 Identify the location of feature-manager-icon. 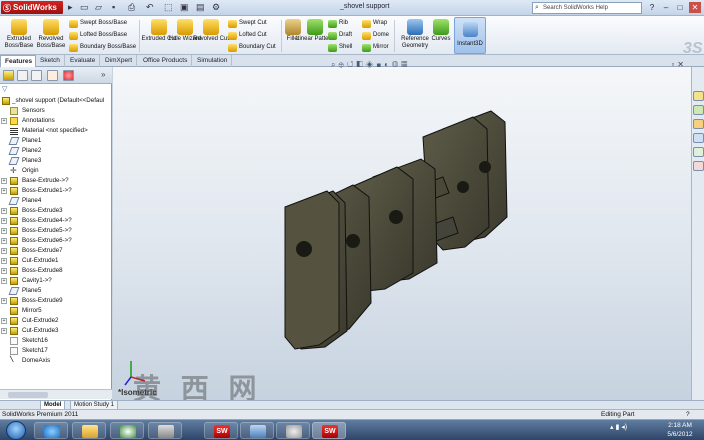
(8, 75).